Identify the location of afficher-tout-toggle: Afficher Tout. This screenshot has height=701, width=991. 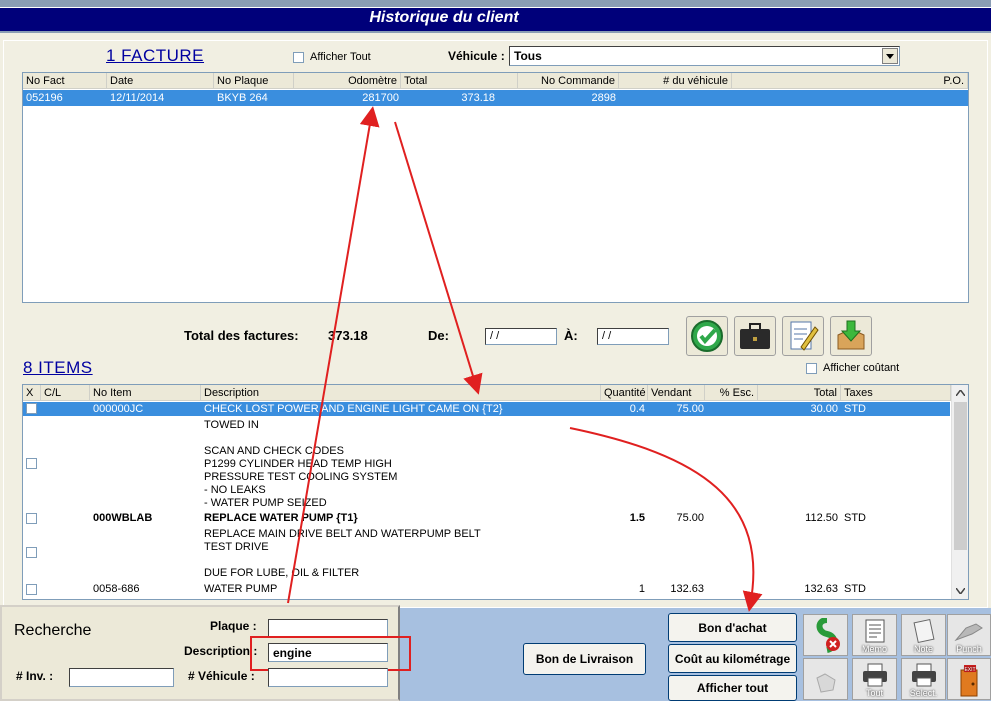
(332, 57).